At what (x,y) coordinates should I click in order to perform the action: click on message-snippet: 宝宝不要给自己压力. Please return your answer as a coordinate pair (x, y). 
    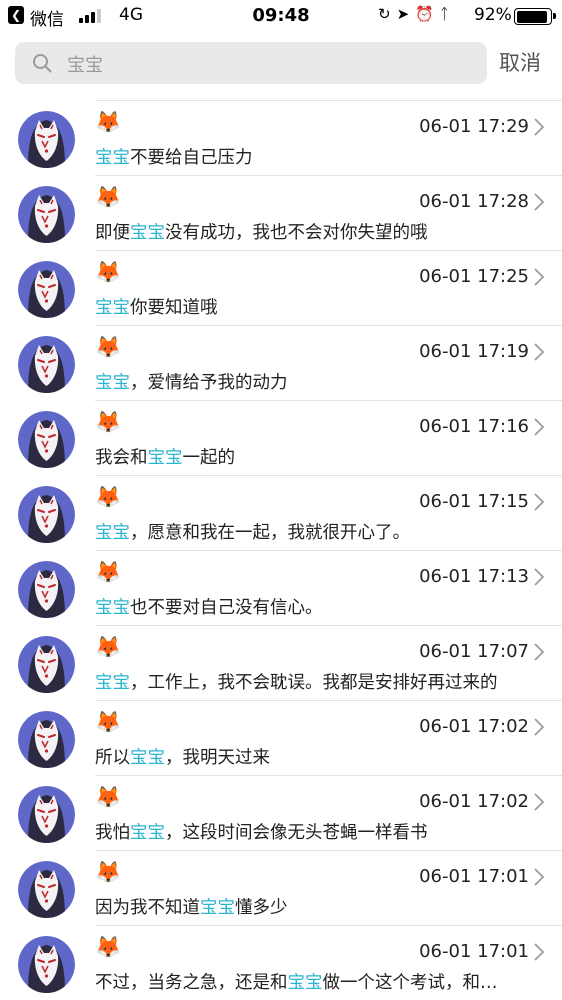
    Looking at the image, I should click on (320, 156).